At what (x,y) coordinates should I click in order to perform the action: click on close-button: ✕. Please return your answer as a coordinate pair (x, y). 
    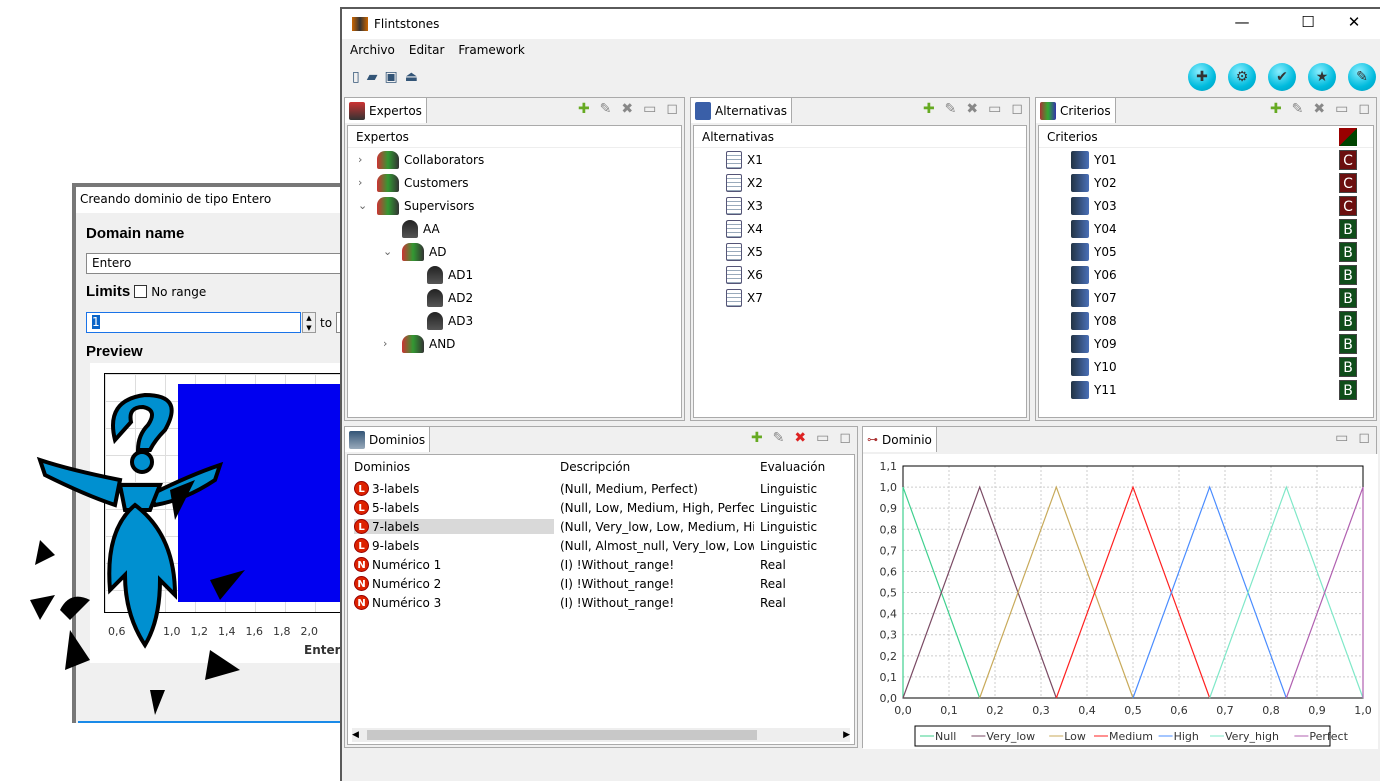
    Looking at the image, I should click on (1354, 22).